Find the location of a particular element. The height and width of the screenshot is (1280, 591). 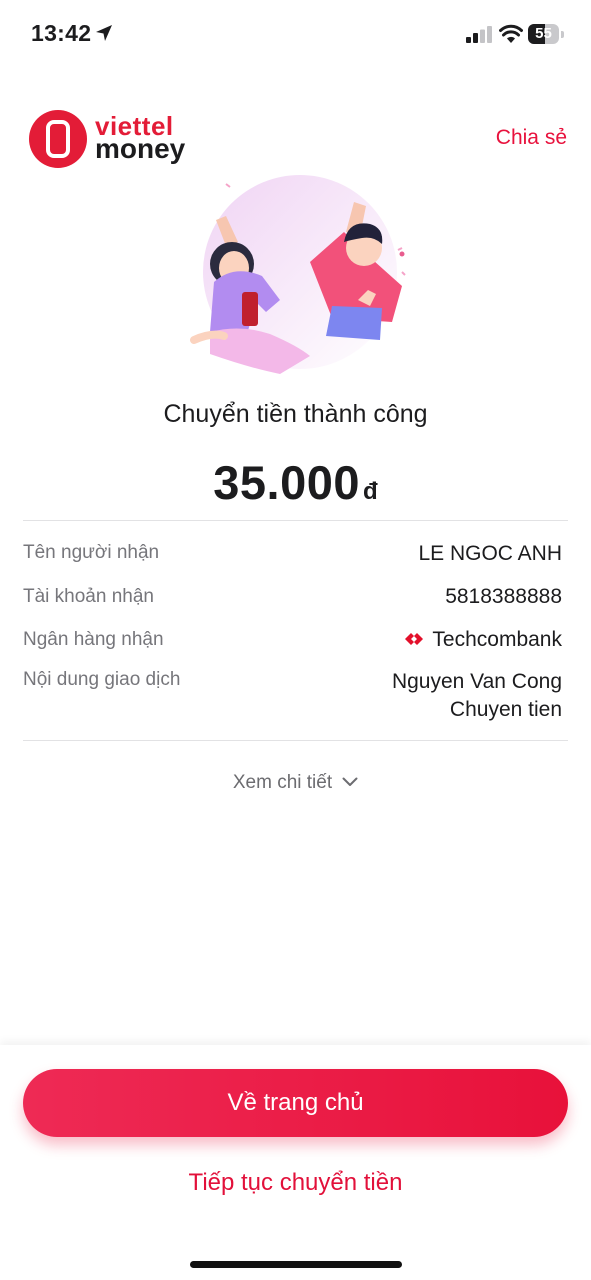

bank-value: Techcombank is located at coordinates (483, 640).